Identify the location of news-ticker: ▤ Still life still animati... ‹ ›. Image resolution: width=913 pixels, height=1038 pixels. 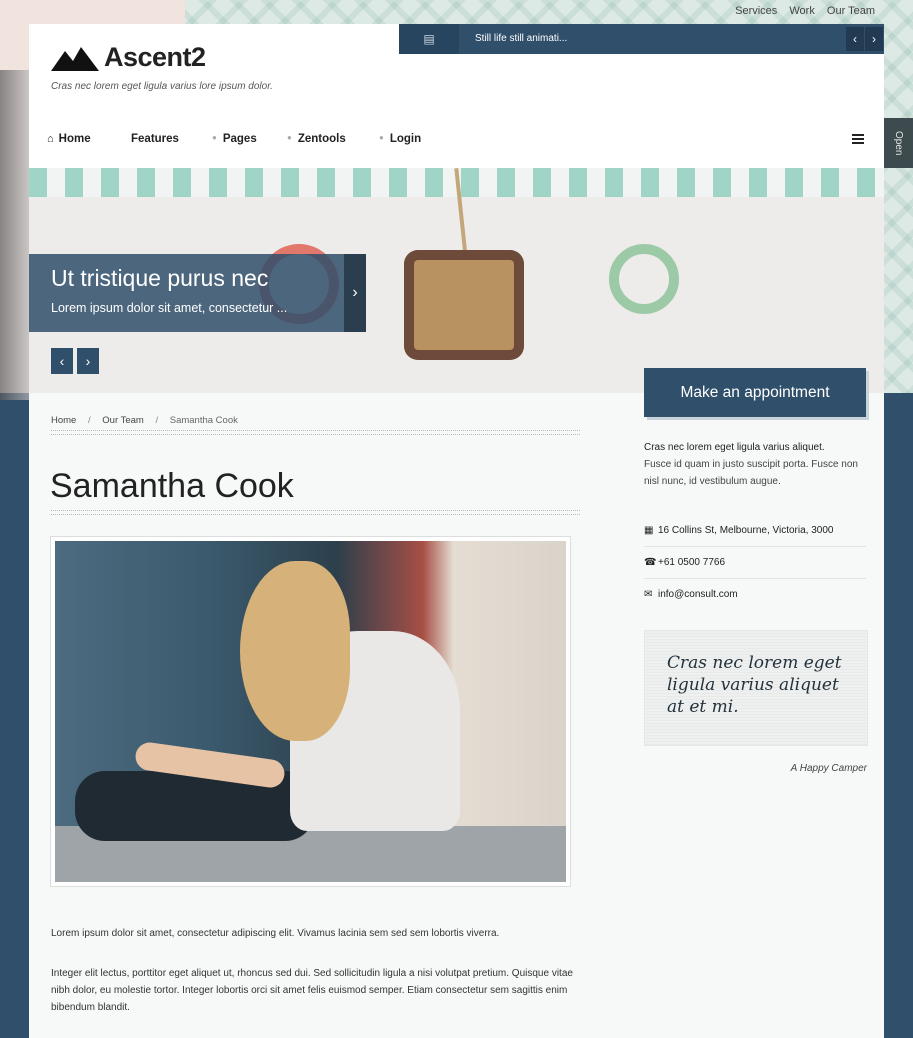
(641, 39).